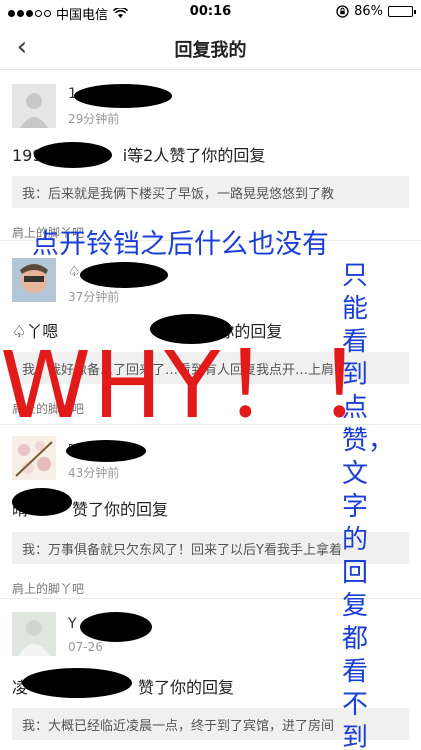 Image resolution: width=421 pixels, height=750 pixels. I want to click on battery-icon, so click(402, 11).